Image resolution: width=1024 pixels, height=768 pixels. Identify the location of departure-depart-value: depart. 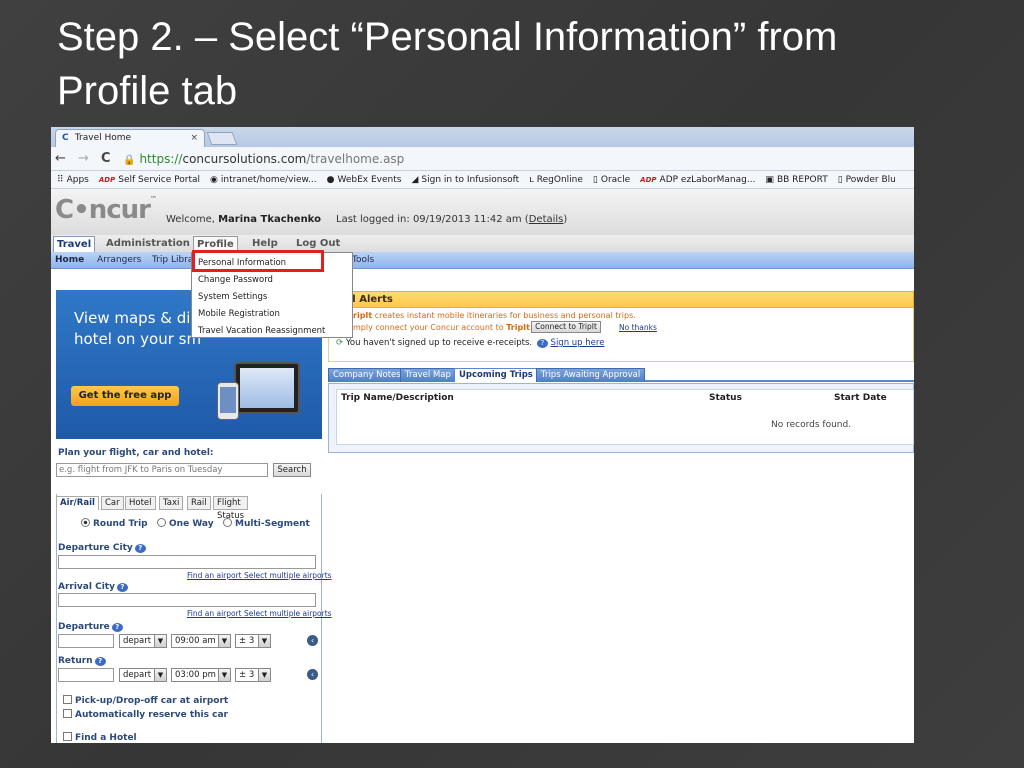
(137, 641).